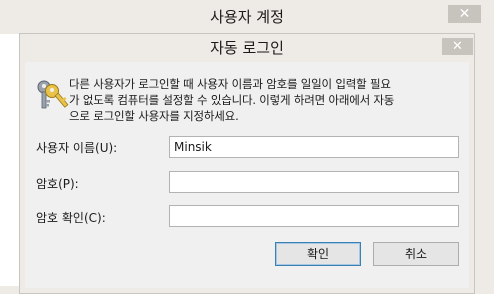  I want to click on outer-close-button: ✕, so click(464, 14).